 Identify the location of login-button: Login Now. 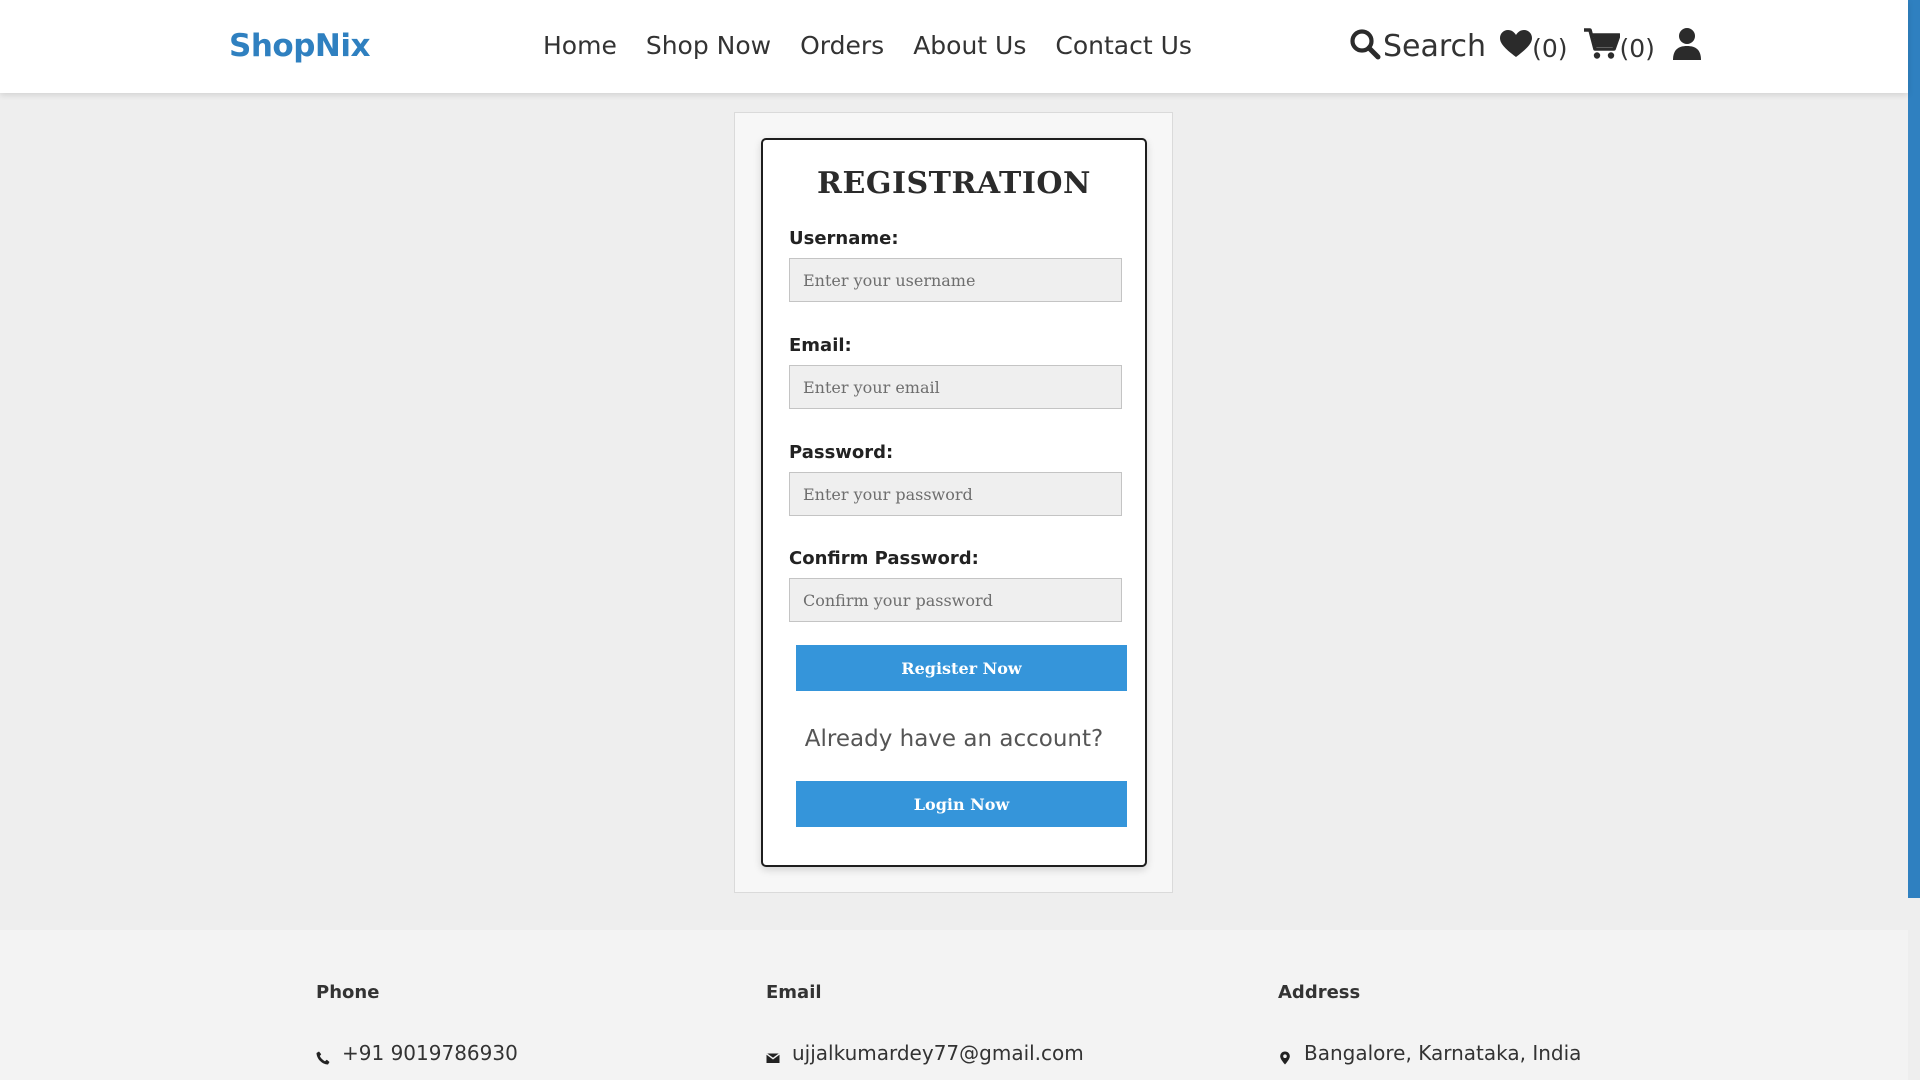
(961, 804).